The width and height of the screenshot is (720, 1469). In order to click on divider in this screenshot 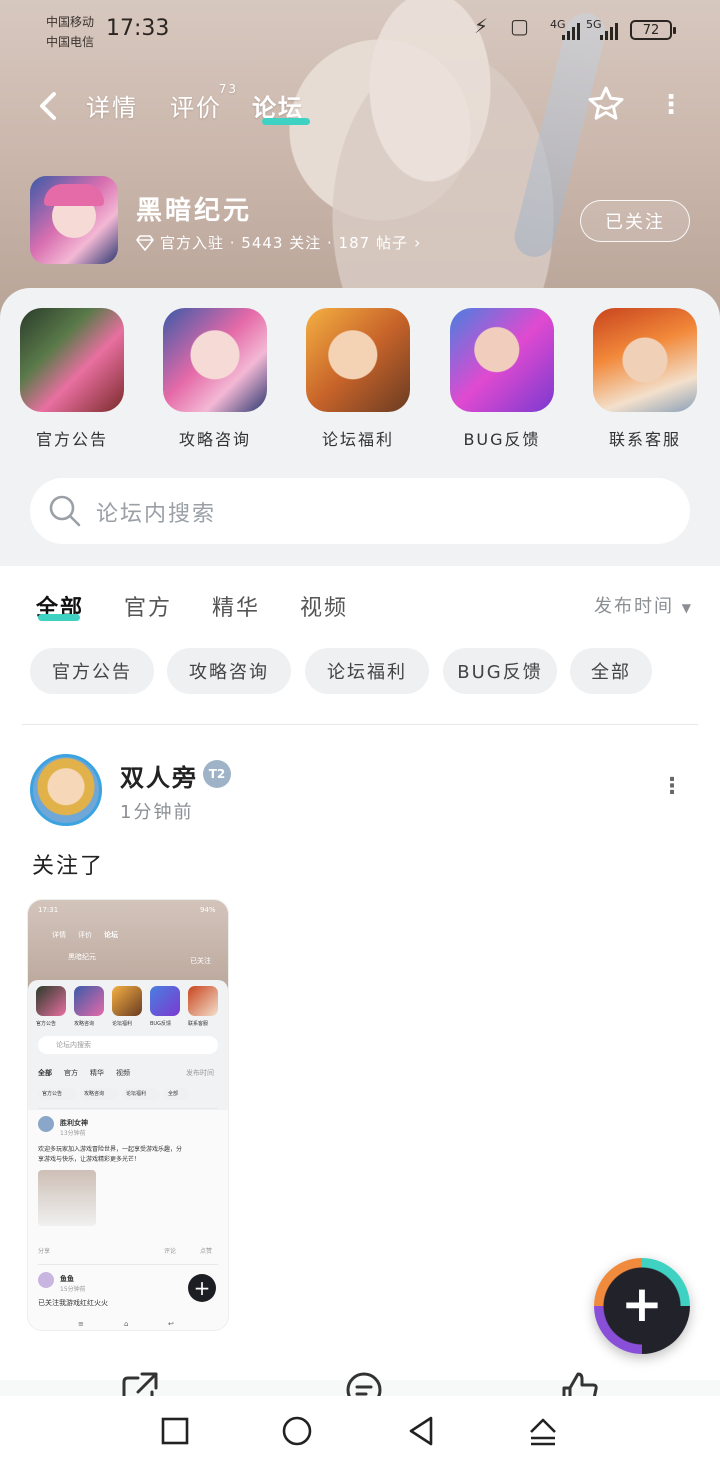, I will do `click(360, 724)`.